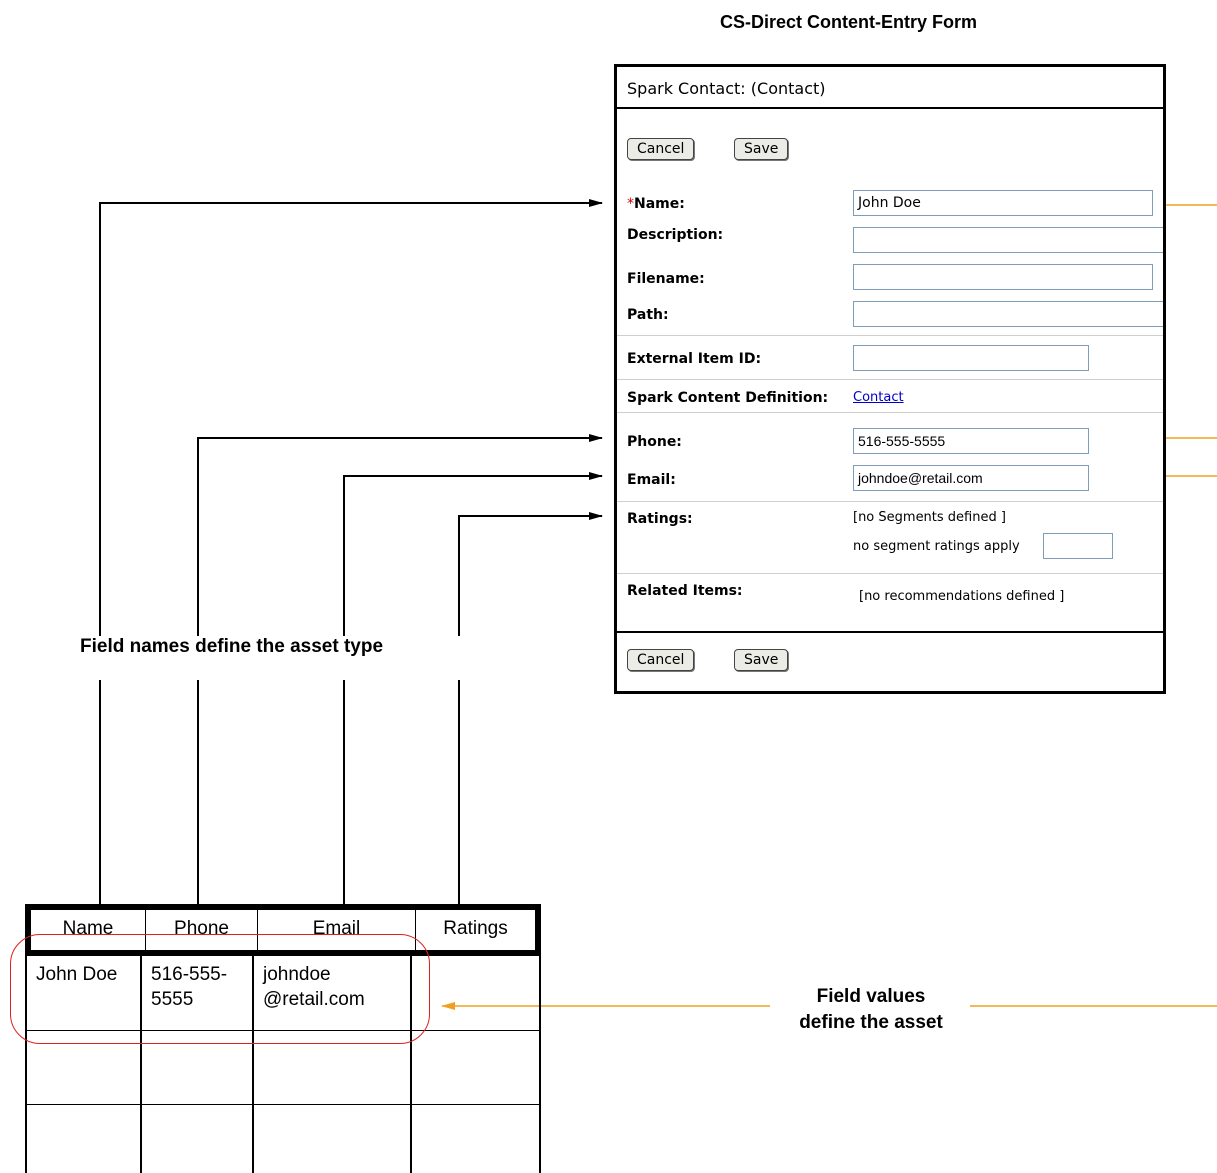 The width and height of the screenshot is (1217, 1173). I want to click on table-header-ratings: Ratings, so click(475, 928).